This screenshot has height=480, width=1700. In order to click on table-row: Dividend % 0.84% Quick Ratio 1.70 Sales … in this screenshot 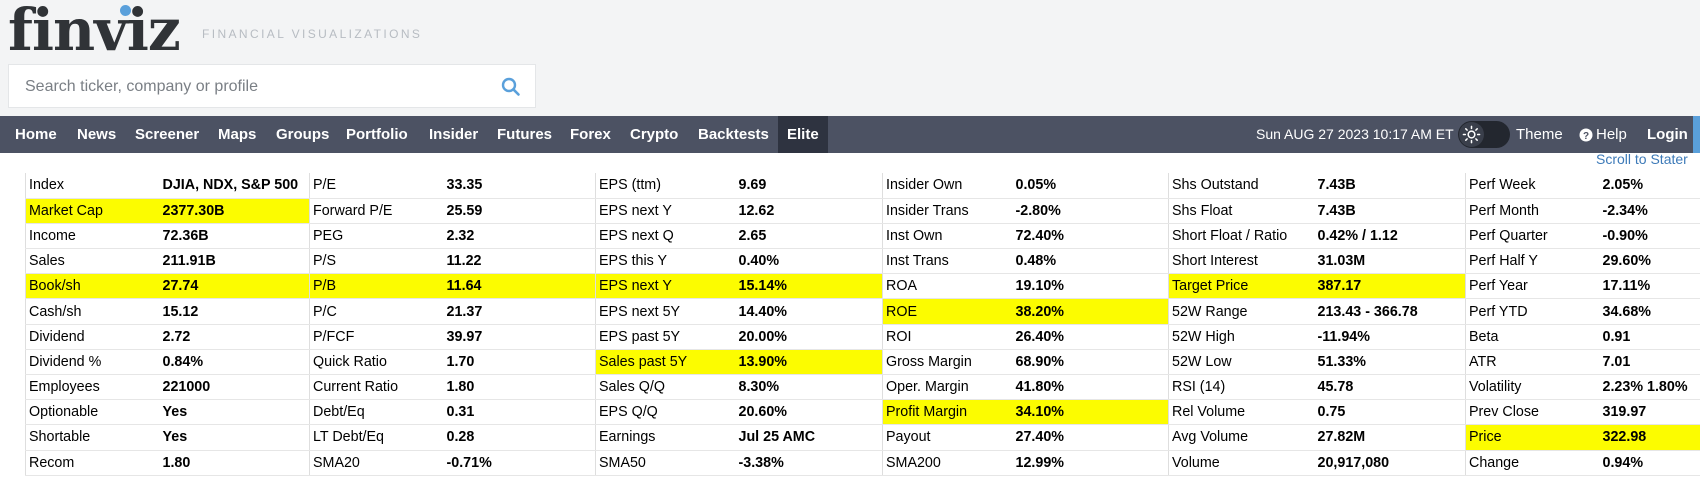, I will do `click(862, 362)`.